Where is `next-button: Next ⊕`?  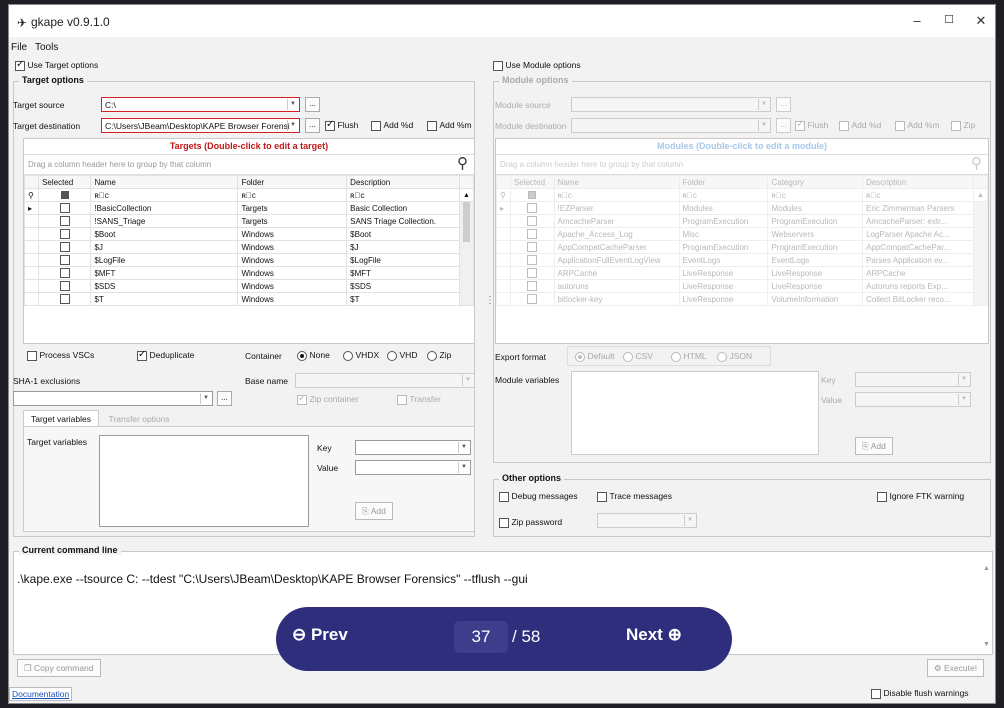 next-button: Next ⊕ is located at coordinates (654, 635).